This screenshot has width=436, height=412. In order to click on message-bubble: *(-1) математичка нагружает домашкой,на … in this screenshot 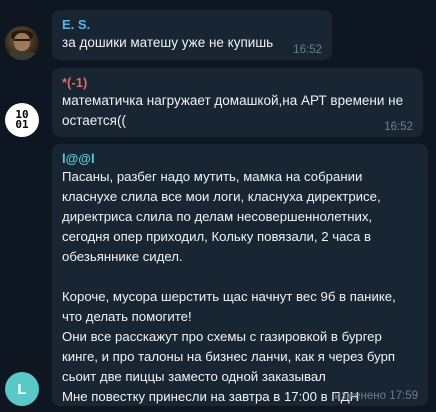, I will do `click(237, 102)`.